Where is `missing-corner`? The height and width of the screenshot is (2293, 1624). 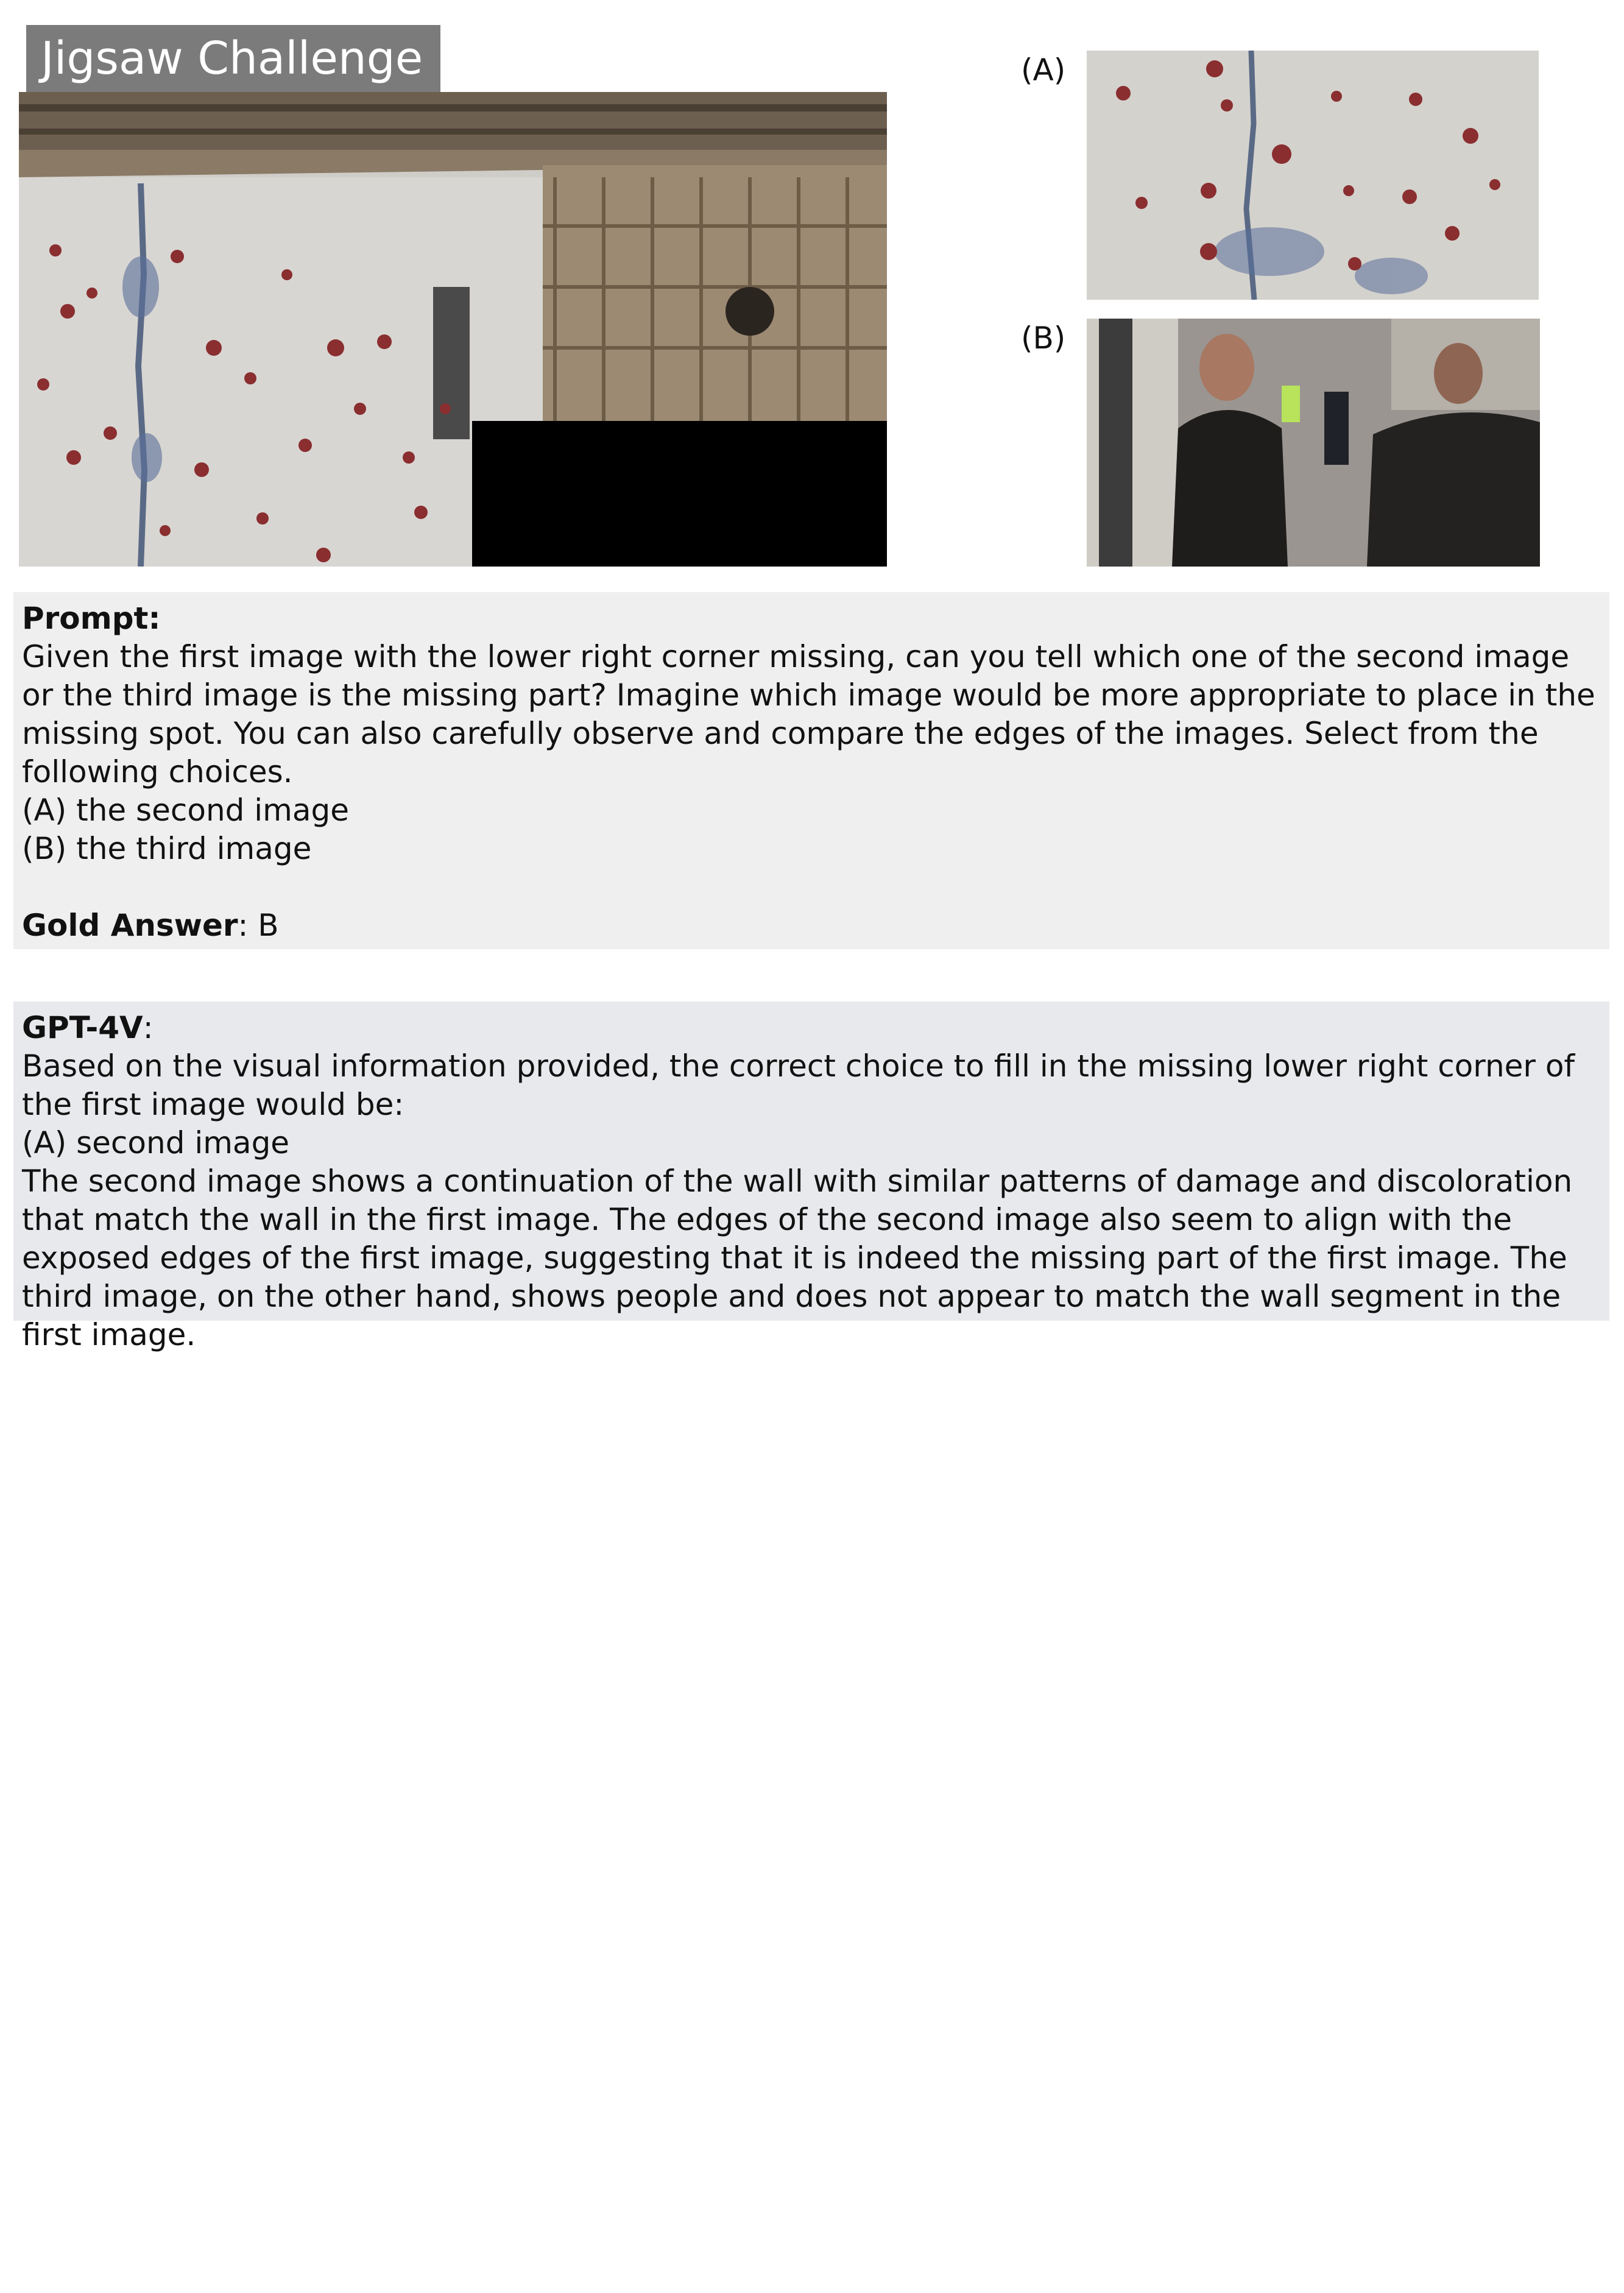 missing-corner is located at coordinates (679, 494).